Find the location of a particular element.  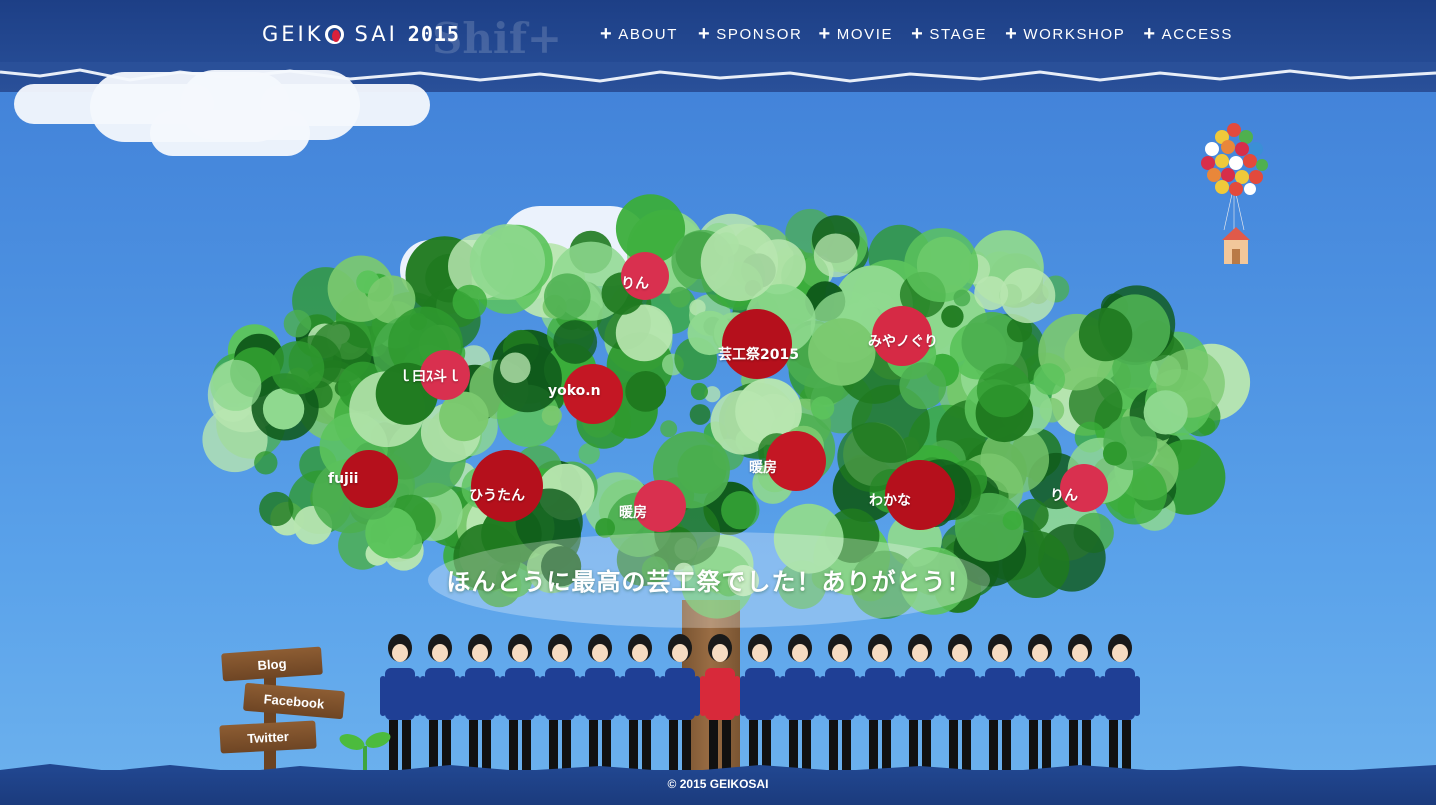

apple-label-10: わかな is located at coordinates (890, 501).